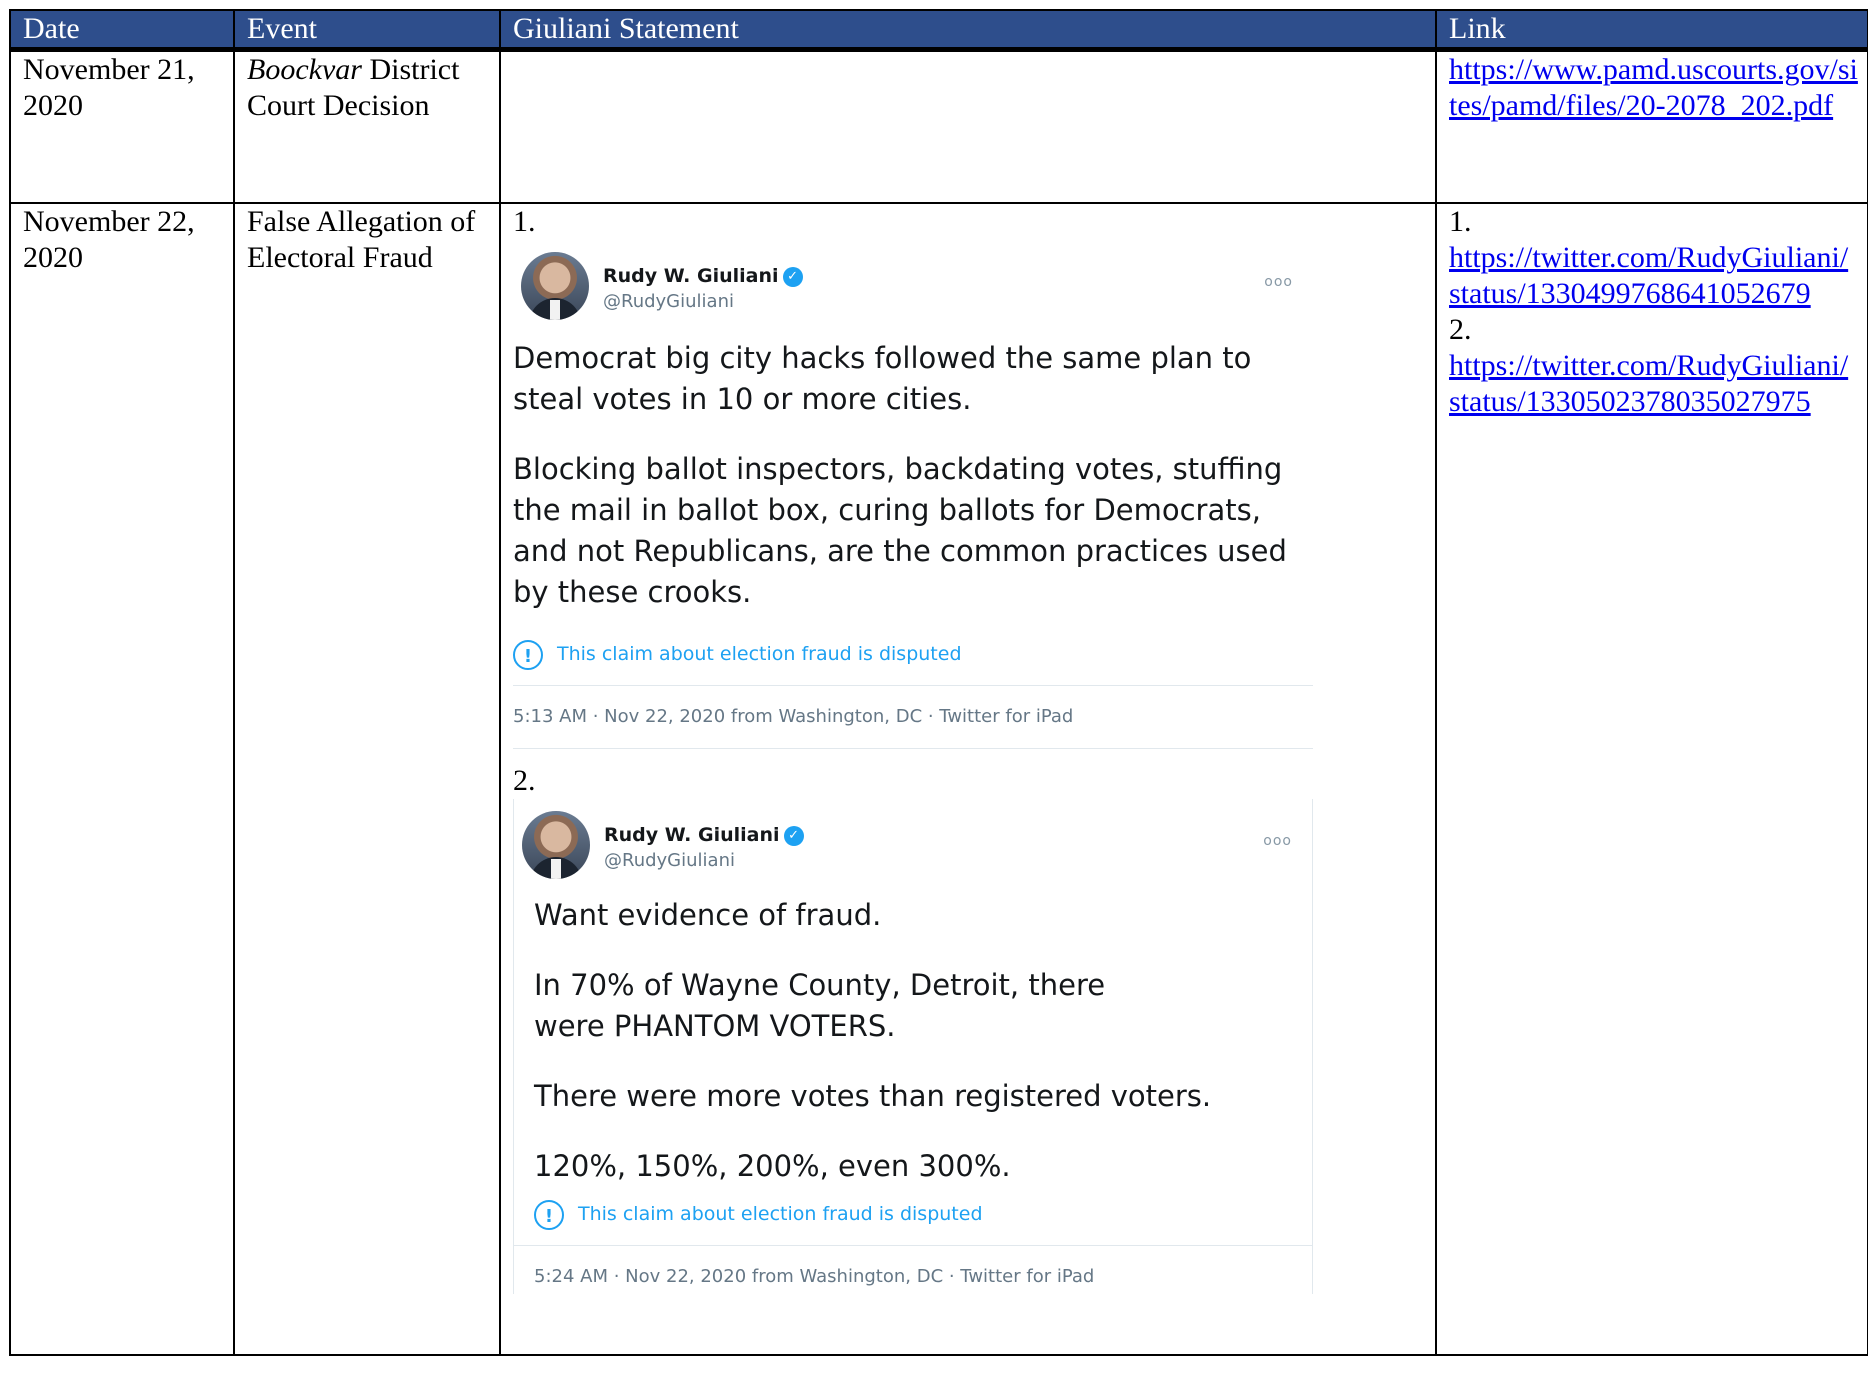  What do you see at coordinates (524, 221) in the screenshot?
I see `tweet-number: 1.` at bounding box center [524, 221].